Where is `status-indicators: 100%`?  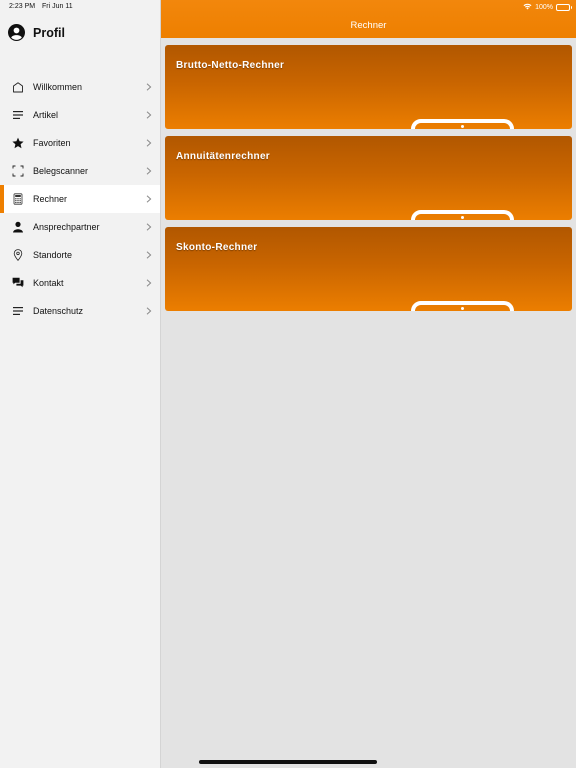
status-indicators: 100% is located at coordinates (547, 7).